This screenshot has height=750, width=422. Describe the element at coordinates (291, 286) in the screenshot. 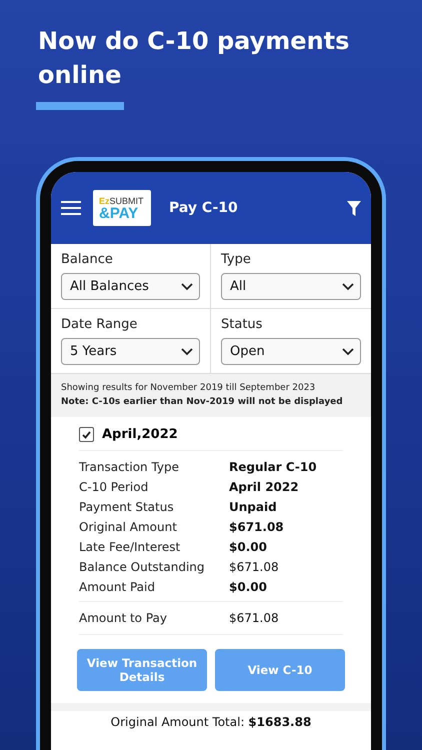

I see `filter-dropdown: All` at that location.